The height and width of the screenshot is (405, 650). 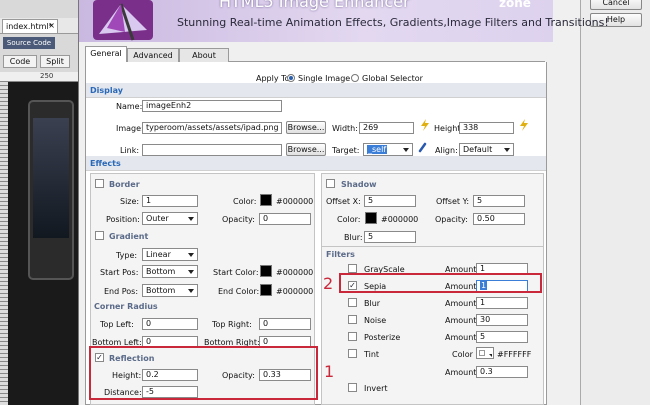 I want to click on width-label: Width:, so click(x=345, y=128).